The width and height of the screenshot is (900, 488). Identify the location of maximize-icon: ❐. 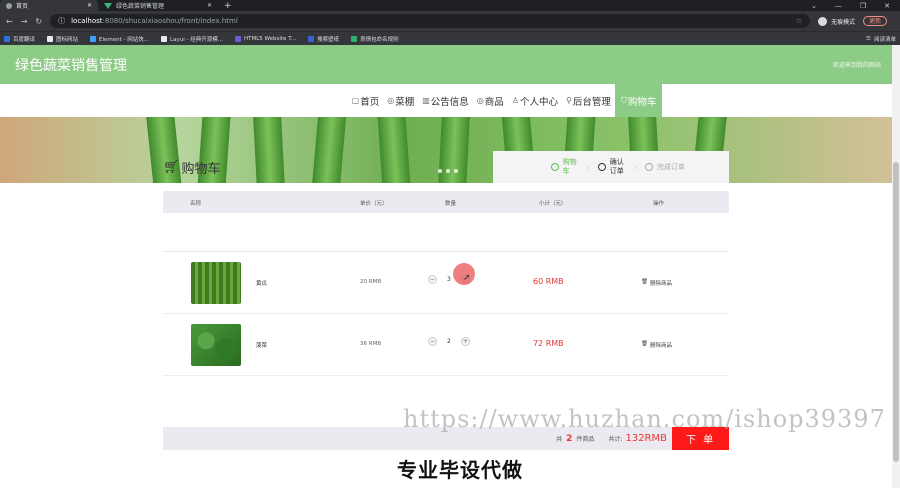
(863, 6).